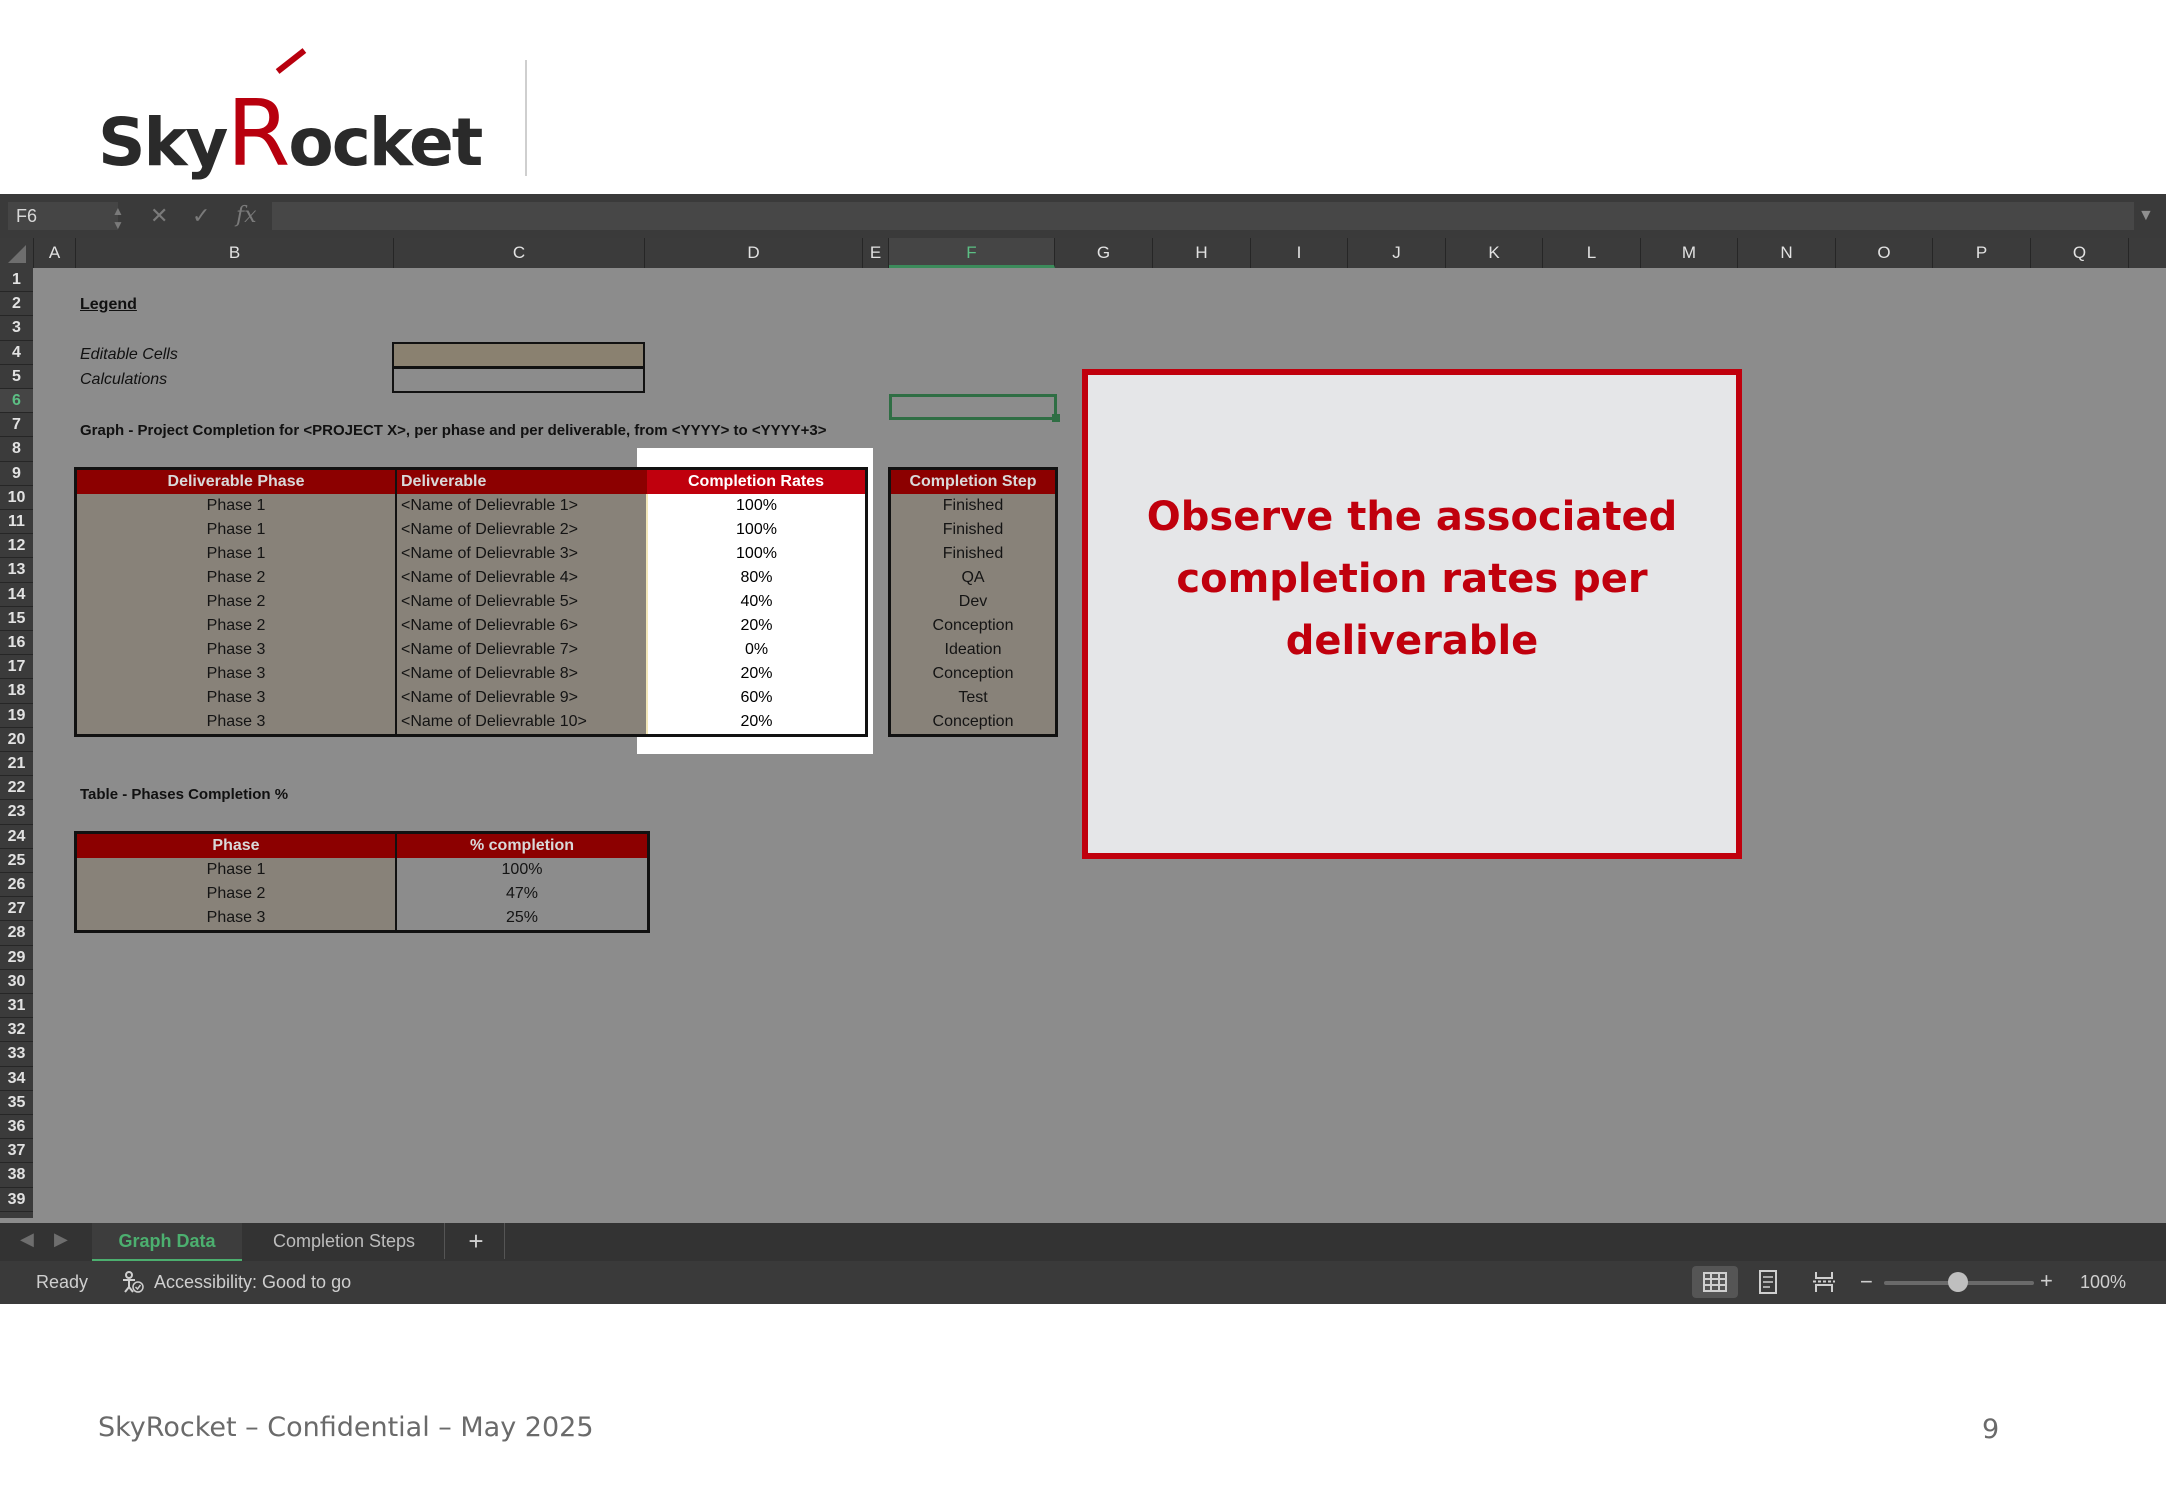  I want to click on row-header-33: 33, so click(16, 1054).